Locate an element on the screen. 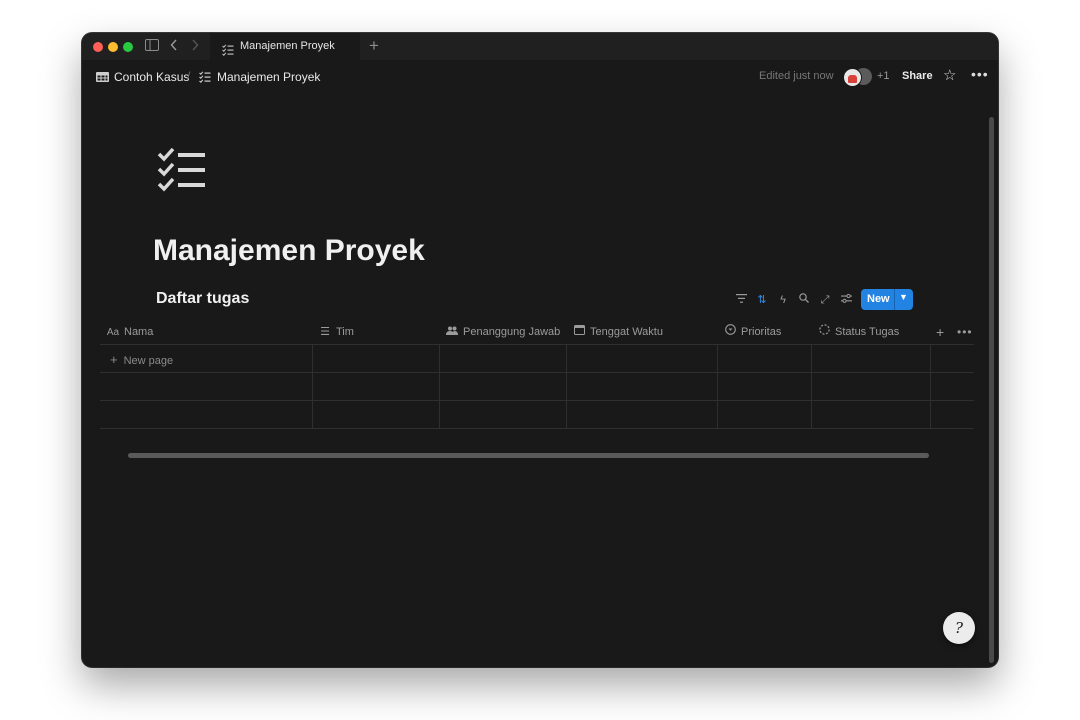 The height and width of the screenshot is (720, 1080). column-header-nama: Aa Nama is located at coordinates (129, 332).